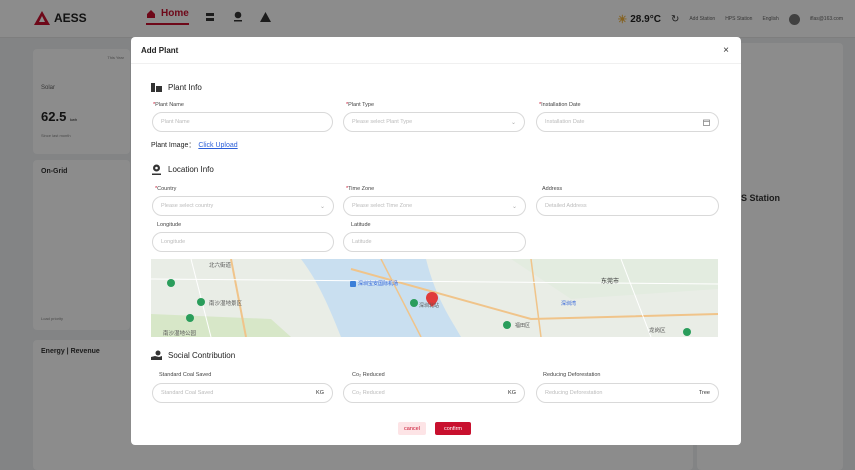 This screenshot has height=470, width=855. I want to click on latitude-input: Latitude, so click(434, 242).